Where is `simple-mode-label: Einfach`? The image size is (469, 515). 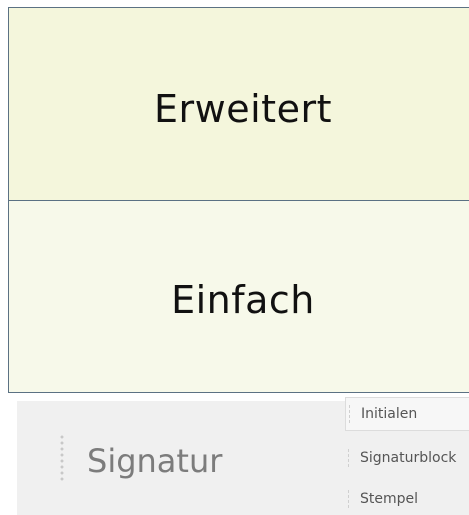 simple-mode-label: Einfach is located at coordinates (243, 299).